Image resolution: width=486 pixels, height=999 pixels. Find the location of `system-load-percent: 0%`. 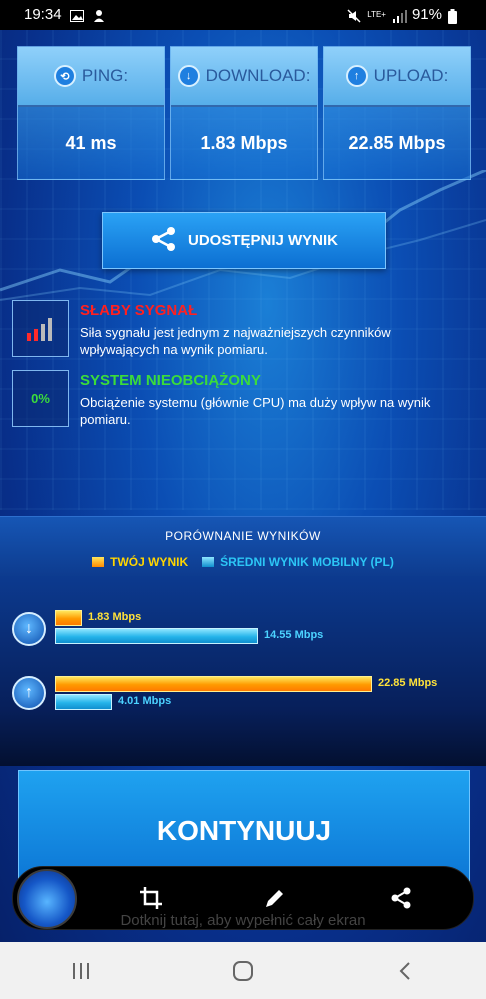

system-load-percent: 0% is located at coordinates (40, 398).